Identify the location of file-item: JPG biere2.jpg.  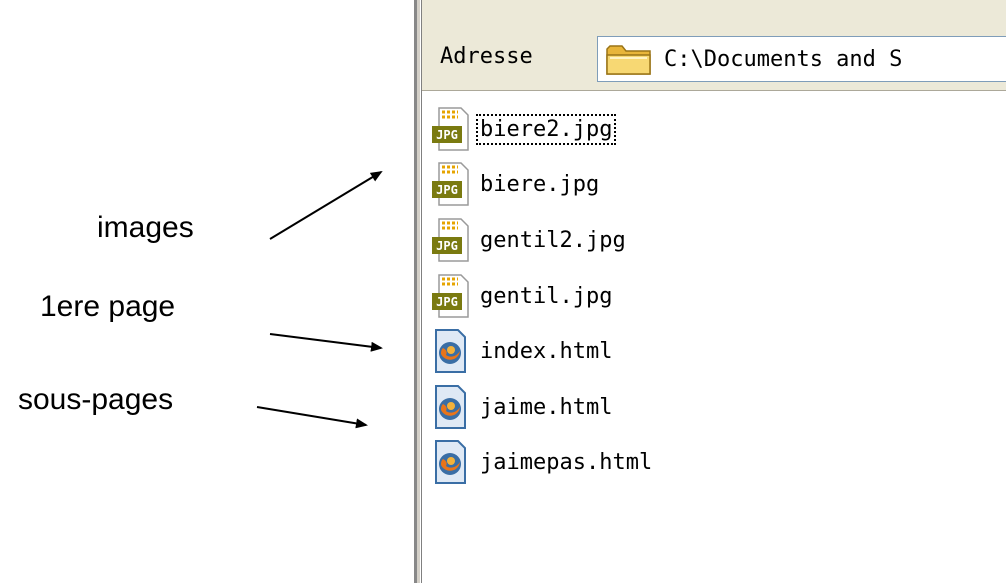
(523, 129).